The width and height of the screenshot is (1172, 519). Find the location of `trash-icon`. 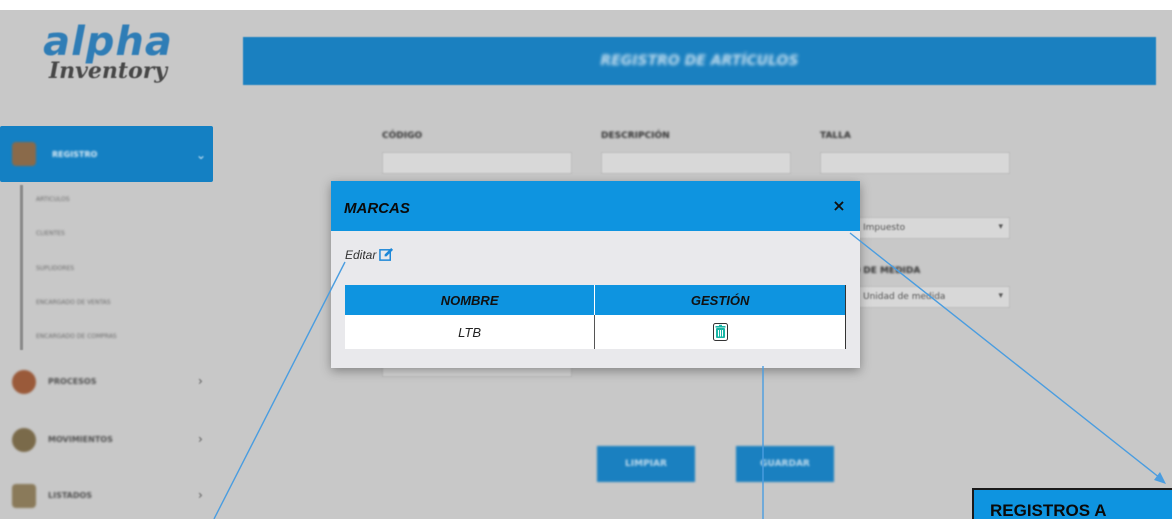

trash-icon is located at coordinates (720, 332).